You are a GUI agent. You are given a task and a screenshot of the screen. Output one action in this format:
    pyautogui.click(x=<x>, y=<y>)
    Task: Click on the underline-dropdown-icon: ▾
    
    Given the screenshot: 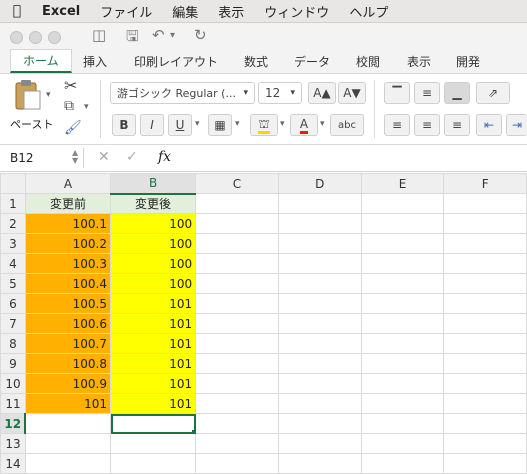 What is the action you would take?
    pyautogui.click(x=197, y=124)
    